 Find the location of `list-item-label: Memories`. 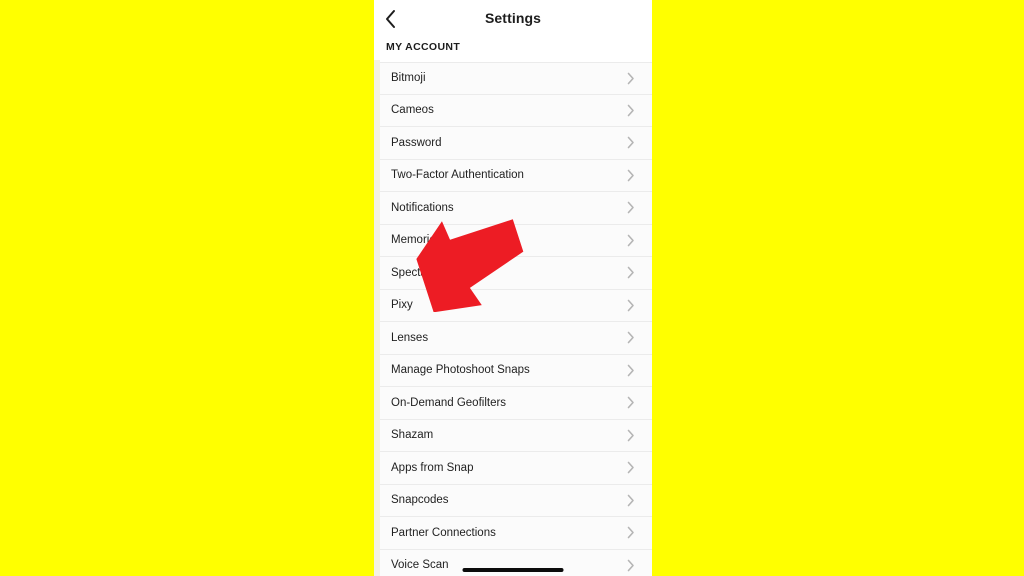

list-item-label: Memories is located at coordinates (416, 240).